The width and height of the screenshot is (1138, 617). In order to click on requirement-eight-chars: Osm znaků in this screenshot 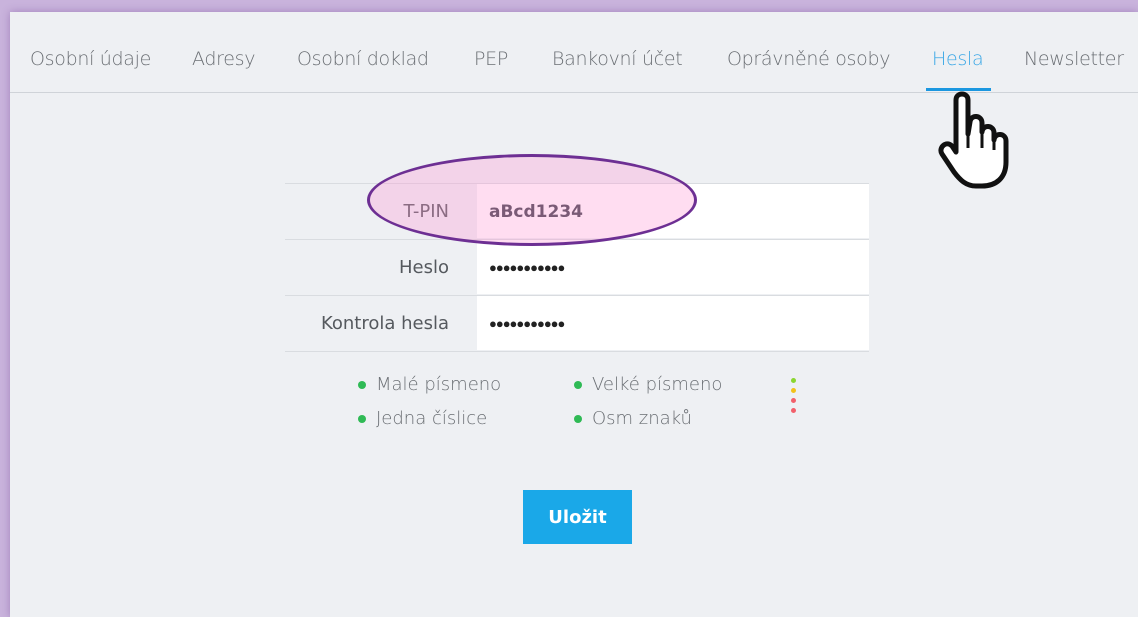, I will do `click(633, 418)`.